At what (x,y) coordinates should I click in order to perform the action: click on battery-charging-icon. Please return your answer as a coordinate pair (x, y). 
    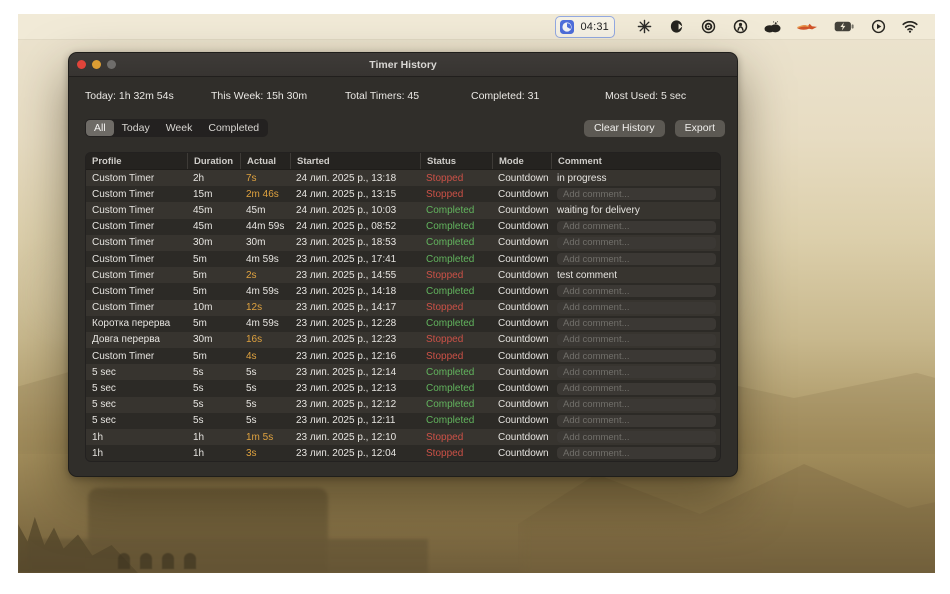
    Looking at the image, I should click on (844, 27).